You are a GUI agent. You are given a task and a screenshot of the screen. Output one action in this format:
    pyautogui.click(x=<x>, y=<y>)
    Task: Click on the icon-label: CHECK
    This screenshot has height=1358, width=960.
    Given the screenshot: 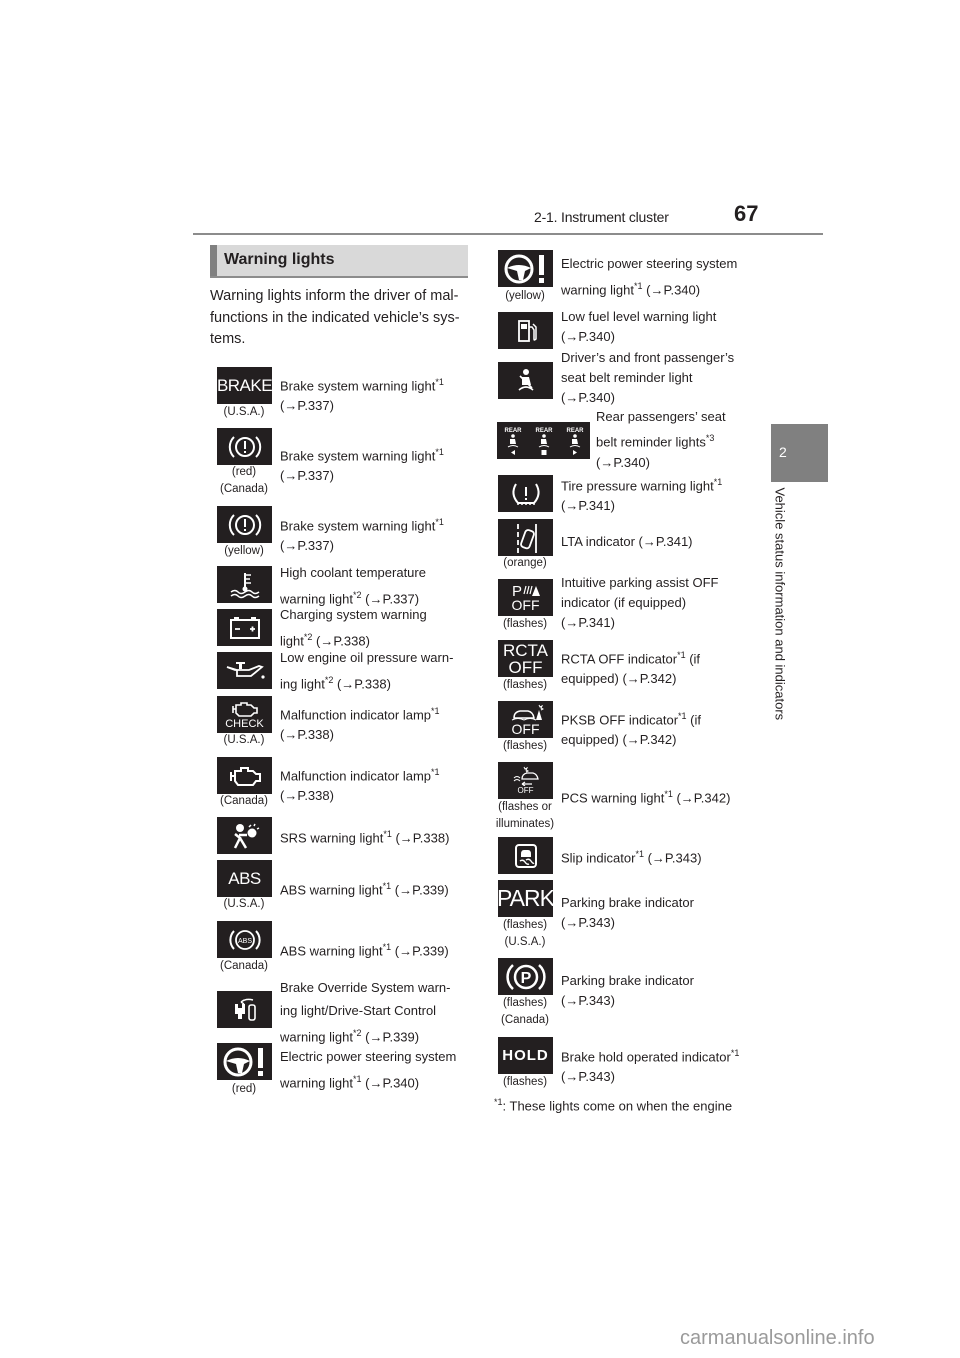 What is the action you would take?
    pyautogui.click(x=244, y=723)
    